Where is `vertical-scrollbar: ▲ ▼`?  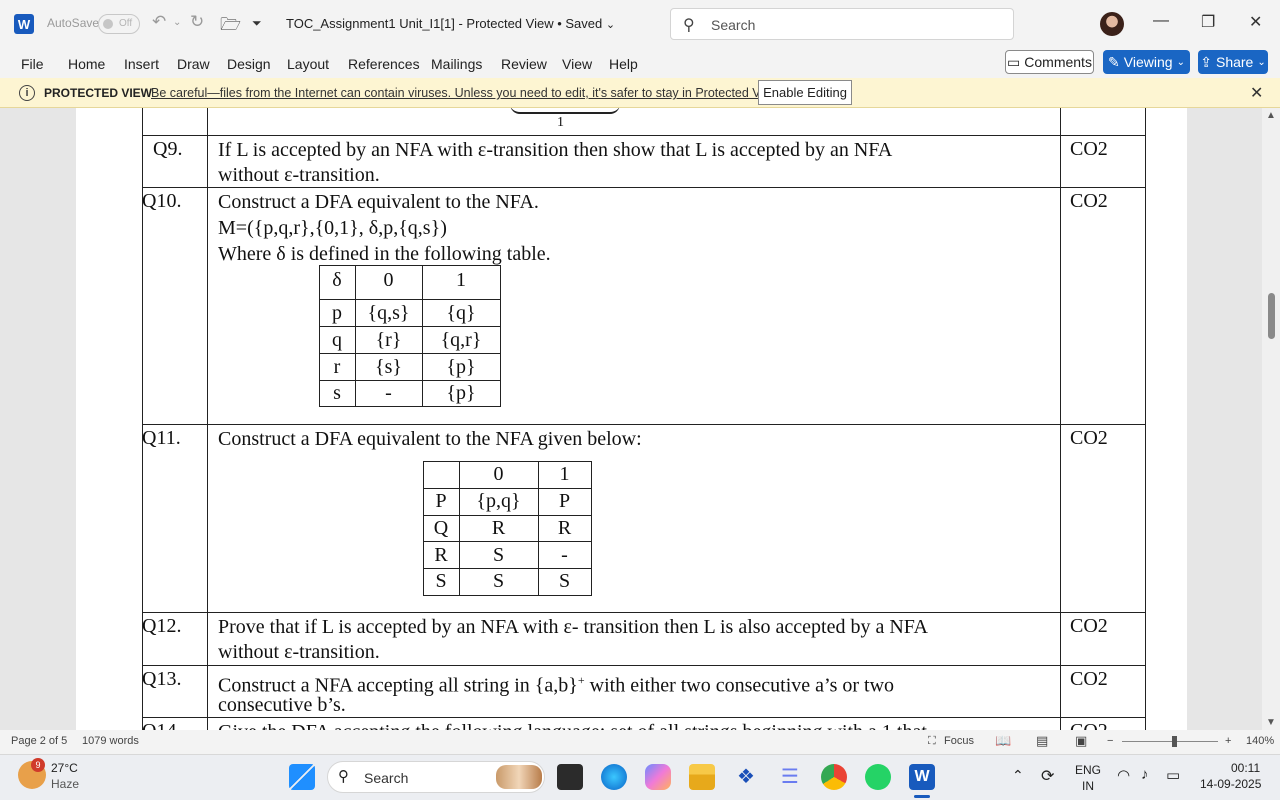
vertical-scrollbar: ▲ ▼ is located at coordinates (1271, 419).